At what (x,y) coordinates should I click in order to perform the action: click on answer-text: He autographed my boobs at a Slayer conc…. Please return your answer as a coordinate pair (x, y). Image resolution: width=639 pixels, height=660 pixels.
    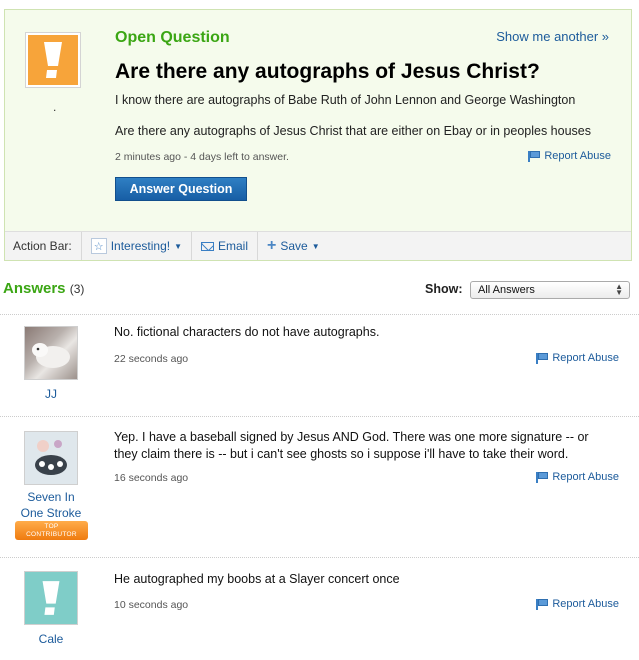
    Looking at the image, I should click on (257, 579).